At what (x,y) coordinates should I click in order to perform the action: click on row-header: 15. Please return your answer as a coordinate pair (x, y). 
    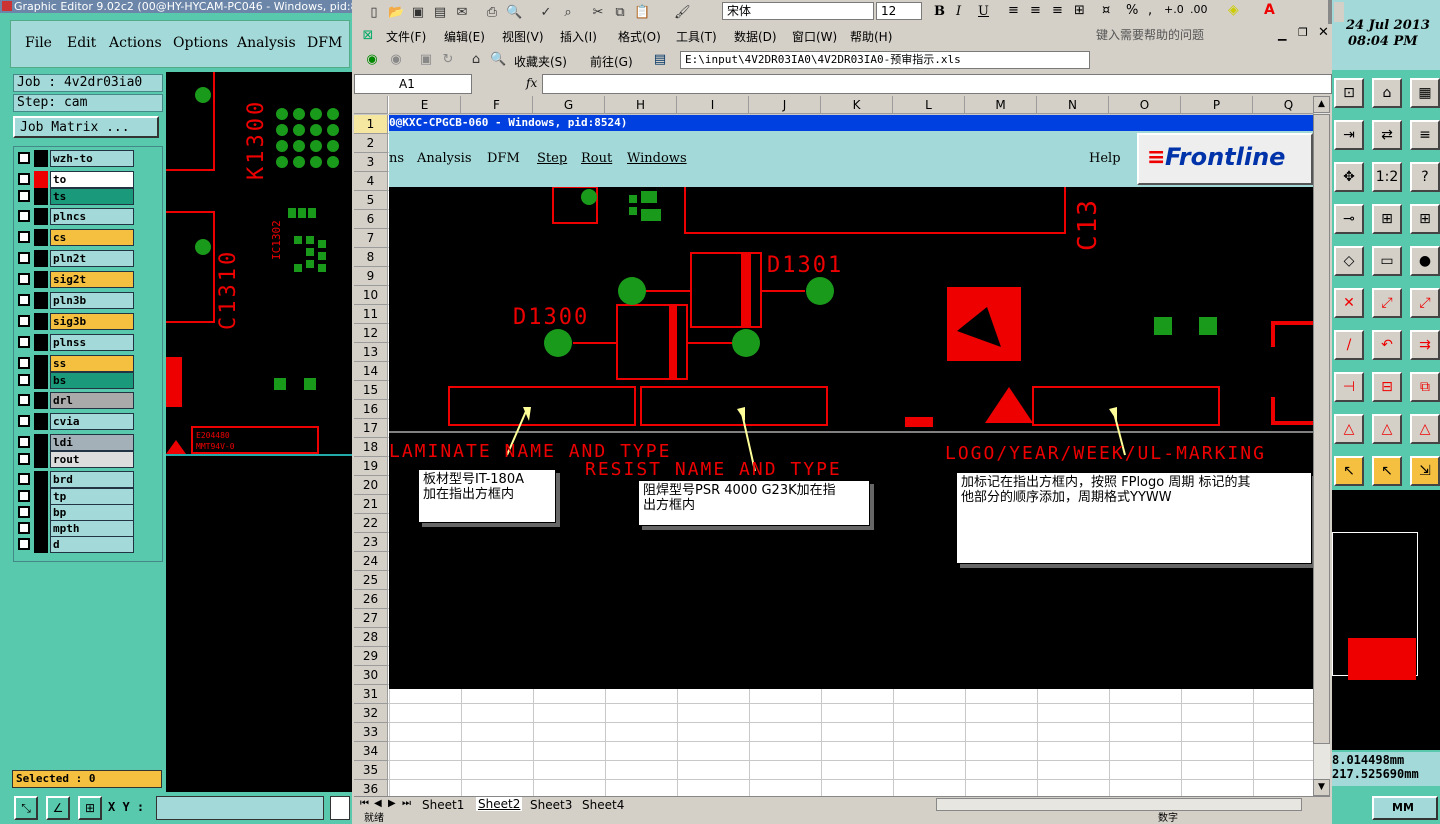
    Looking at the image, I should click on (371, 390).